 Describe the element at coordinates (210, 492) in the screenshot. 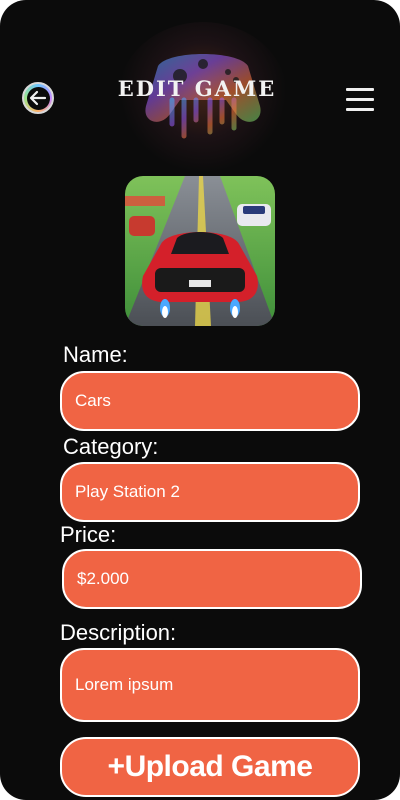

I see `category-input: Play Station 2` at that location.